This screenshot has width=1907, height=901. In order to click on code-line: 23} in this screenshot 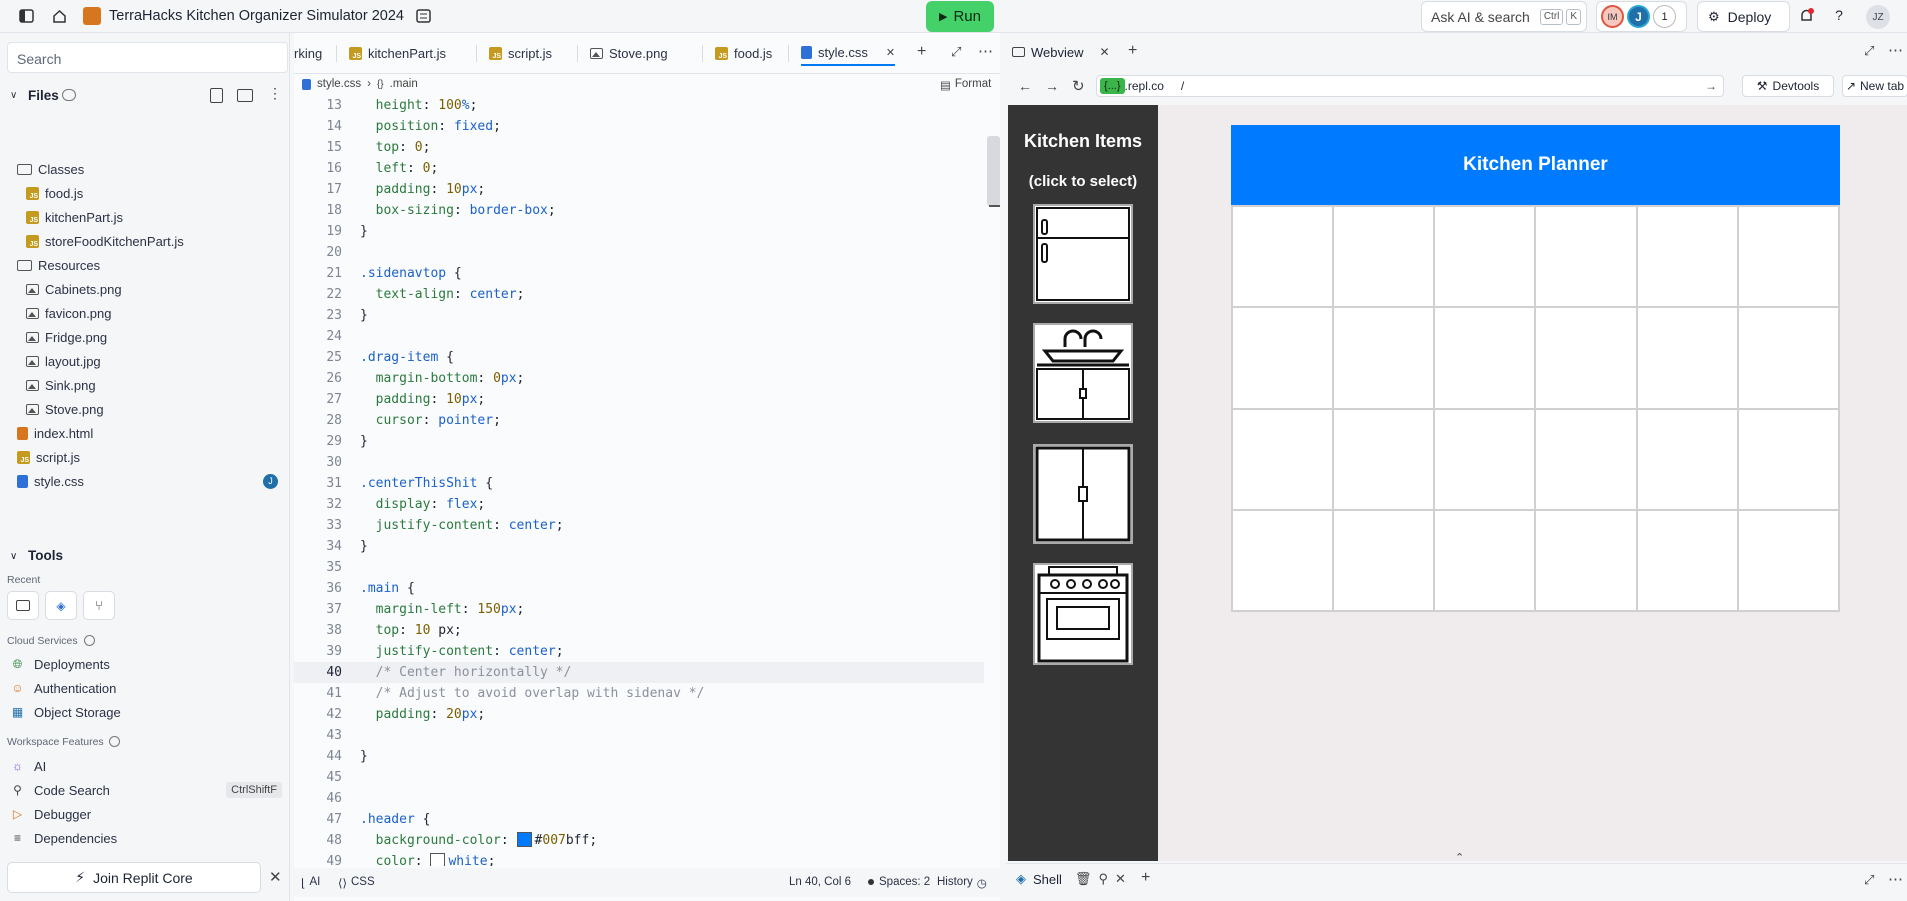, I will do `click(639, 315)`.